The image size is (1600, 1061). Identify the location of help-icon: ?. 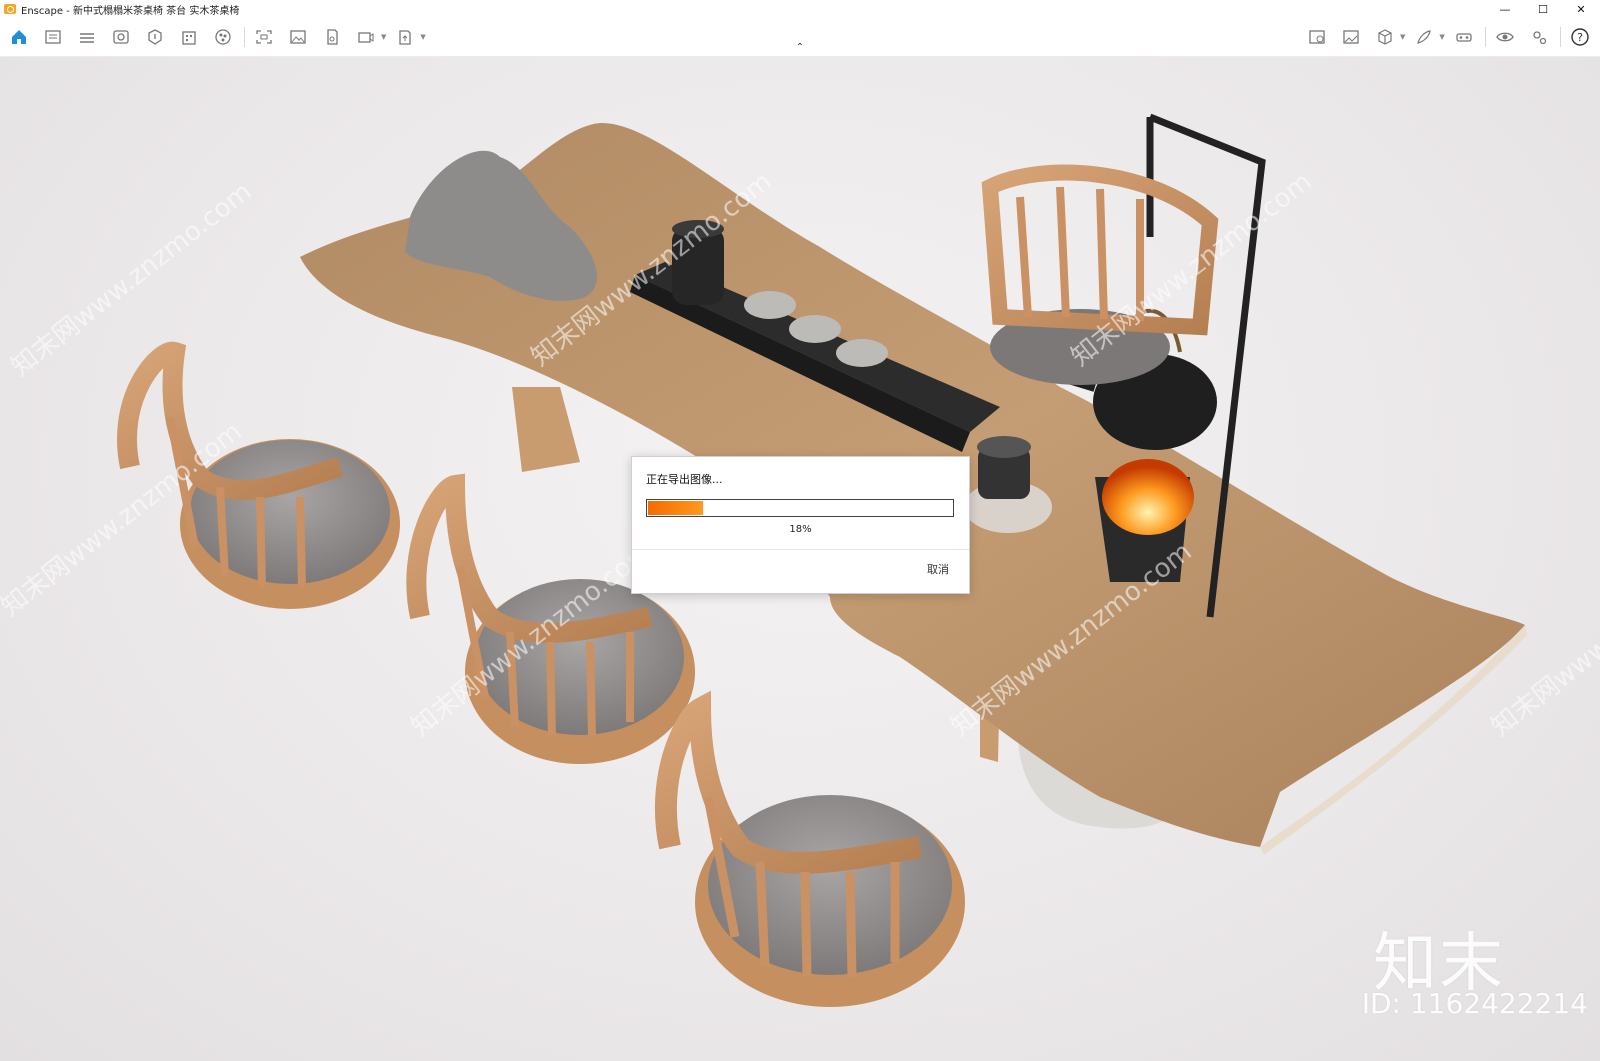
(1580, 37).